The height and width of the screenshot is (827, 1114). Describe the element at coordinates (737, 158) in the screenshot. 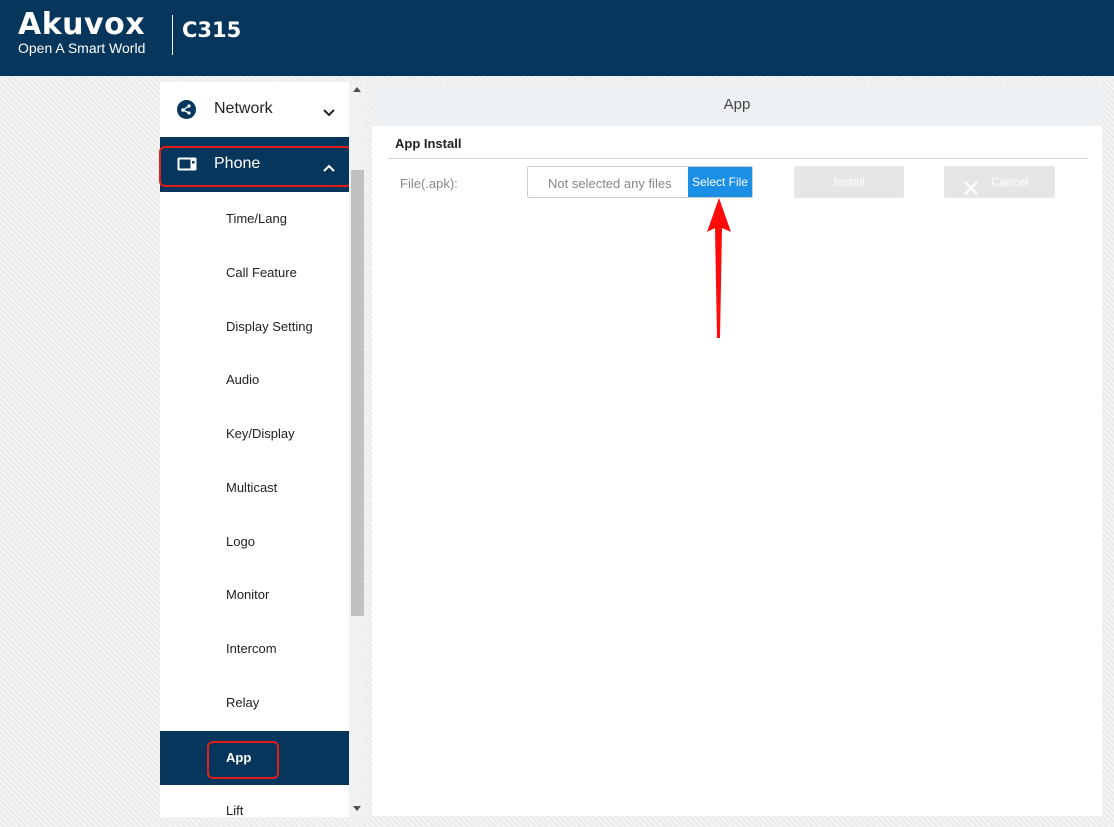

I see `section-divider` at that location.